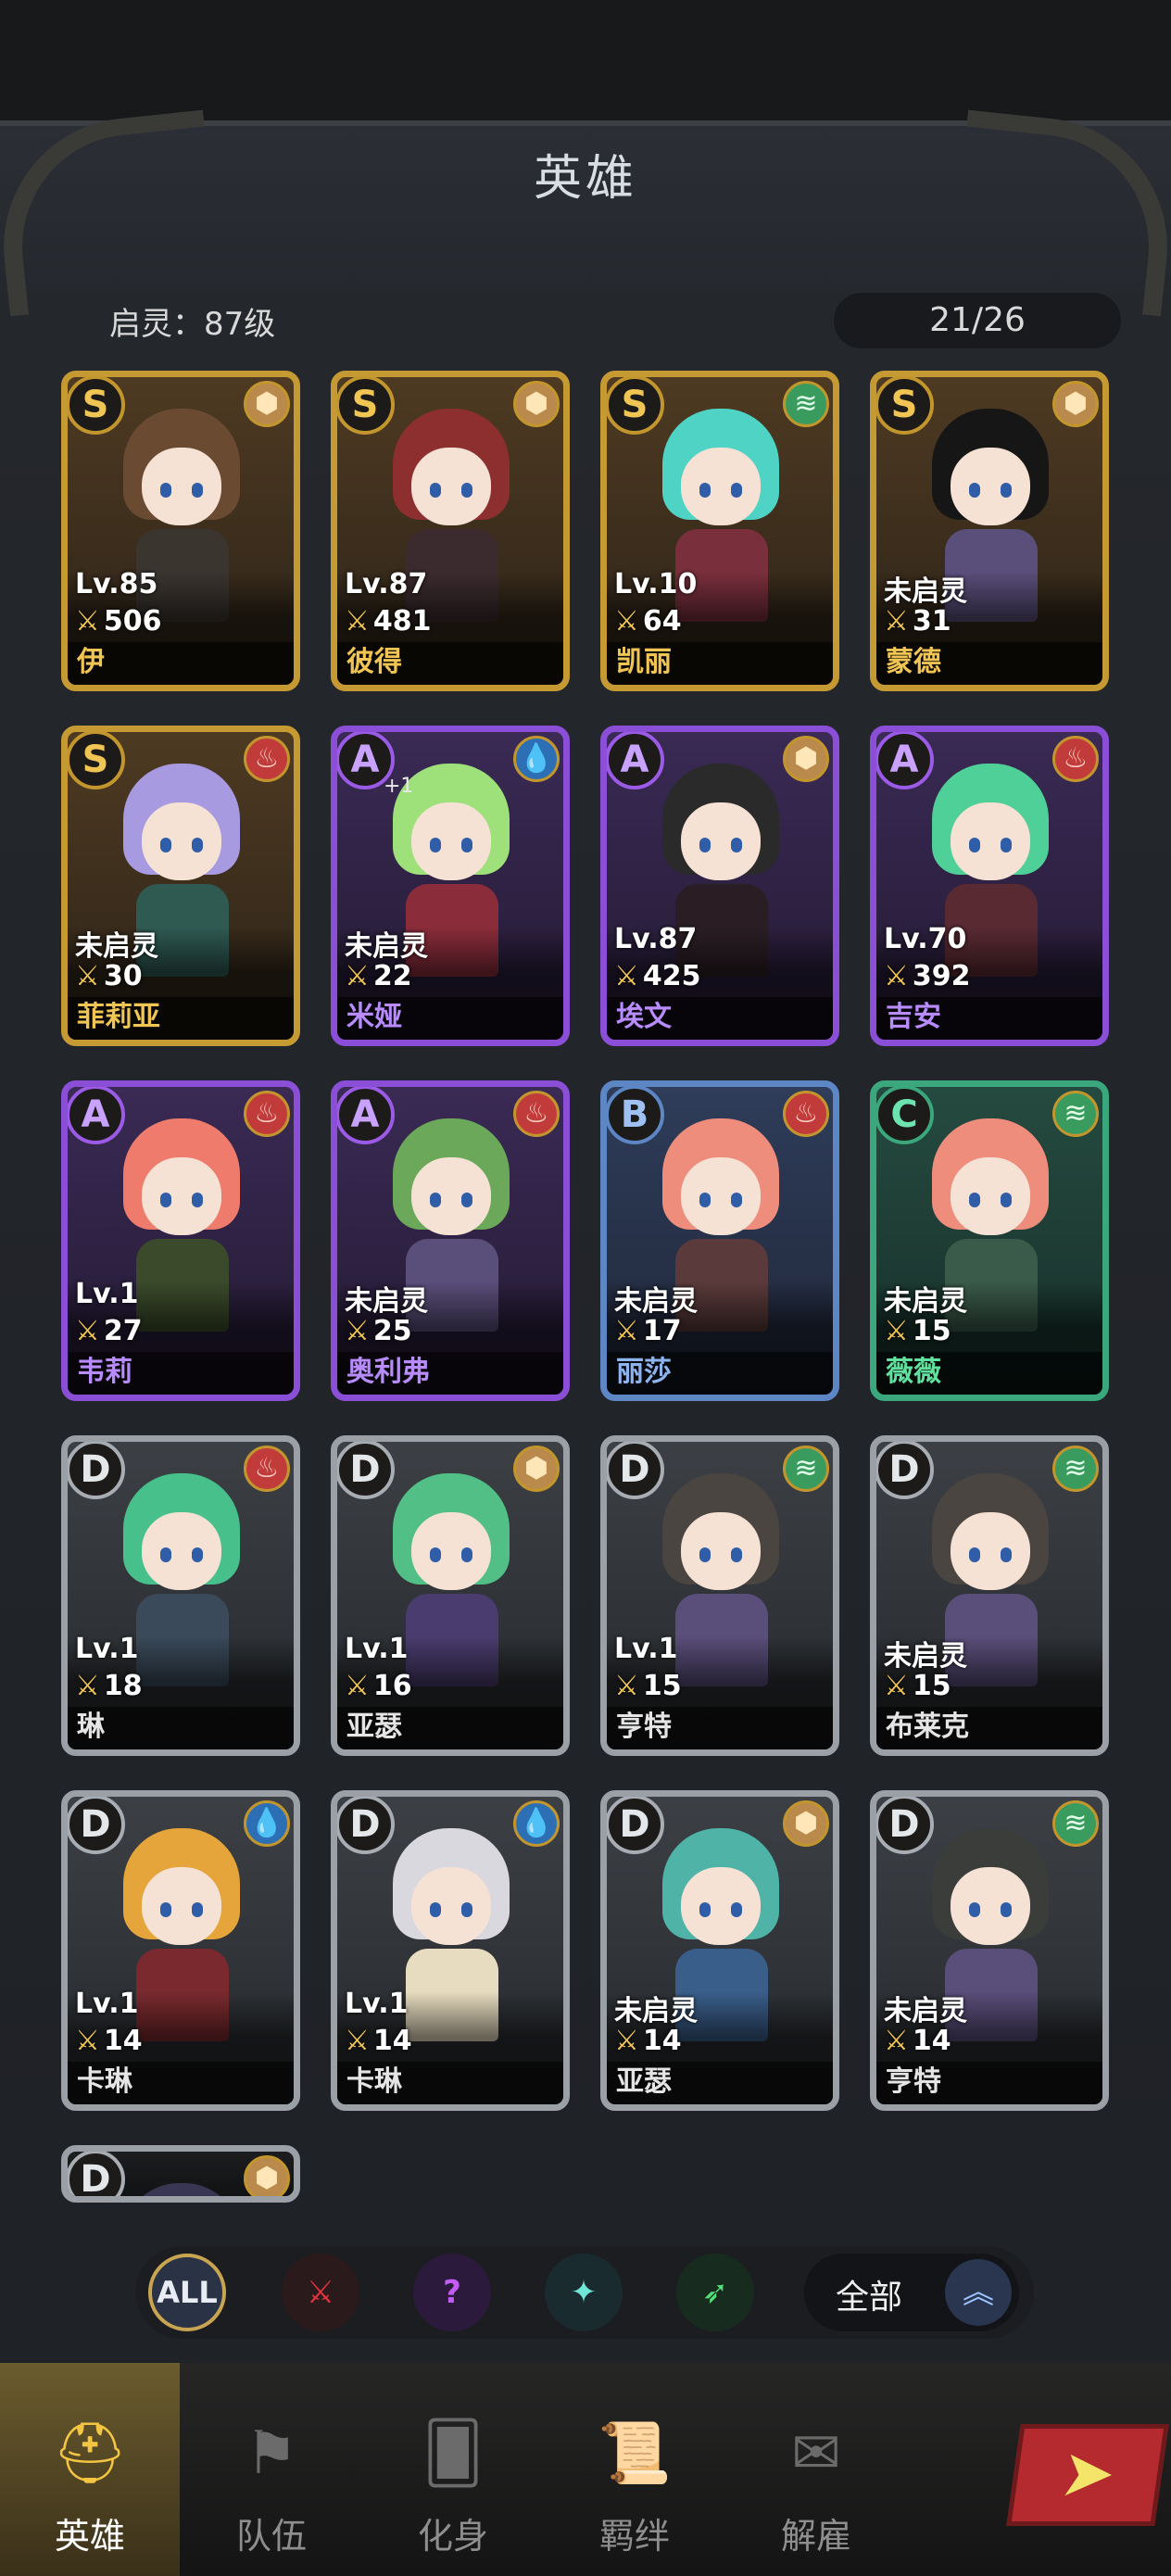  Describe the element at coordinates (451, 531) in the screenshot. I see `hero-card: S ⬢ Lv.87 ⚔ 481 彼得` at that location.